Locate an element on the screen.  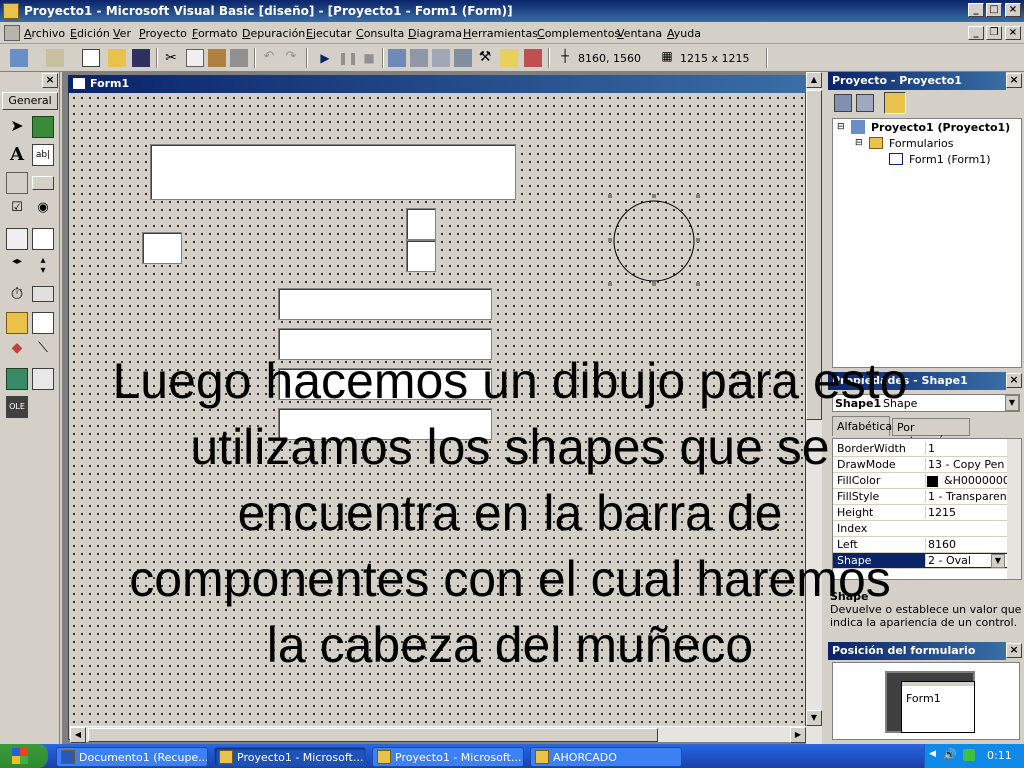
properties-window-icon is located at coordinates (419, 58).